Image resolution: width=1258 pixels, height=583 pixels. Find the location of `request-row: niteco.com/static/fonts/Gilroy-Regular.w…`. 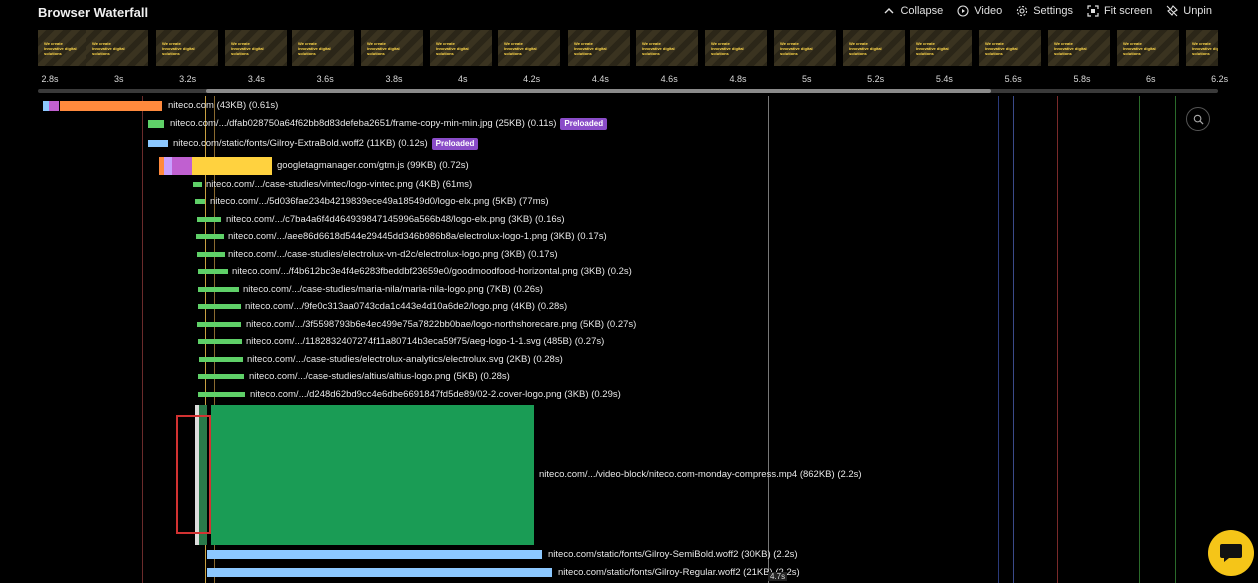

request-row: niteco.com/static/fonts/Gilroy-Regular.w… is located at coordinates (590, 573).